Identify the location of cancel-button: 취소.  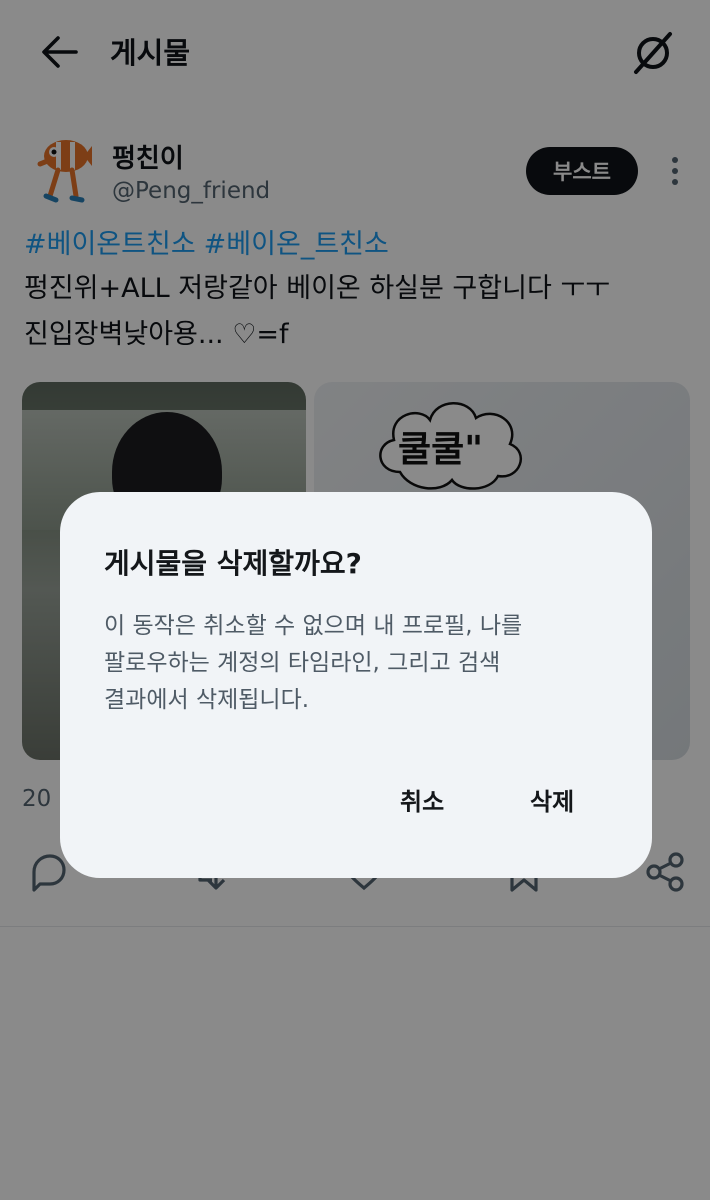
(422, 799).